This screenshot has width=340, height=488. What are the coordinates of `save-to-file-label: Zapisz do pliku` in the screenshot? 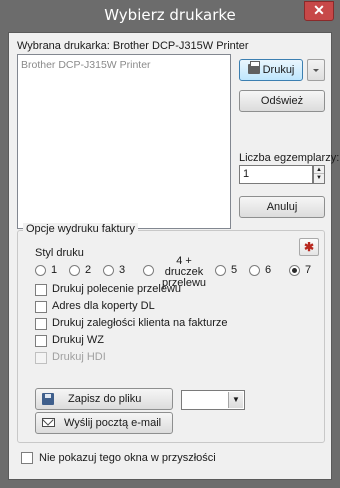 It's located at (105, 399).